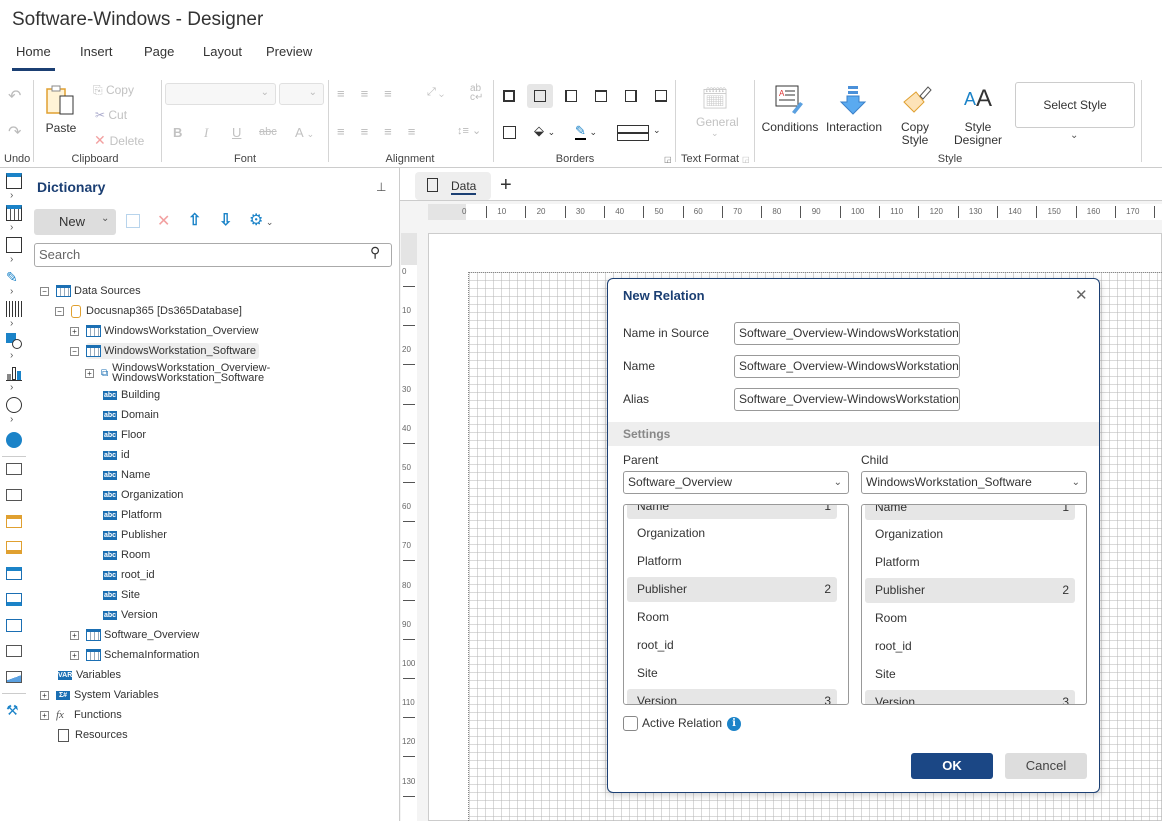  I want to click on tab-page: Page, so click(159, 51).